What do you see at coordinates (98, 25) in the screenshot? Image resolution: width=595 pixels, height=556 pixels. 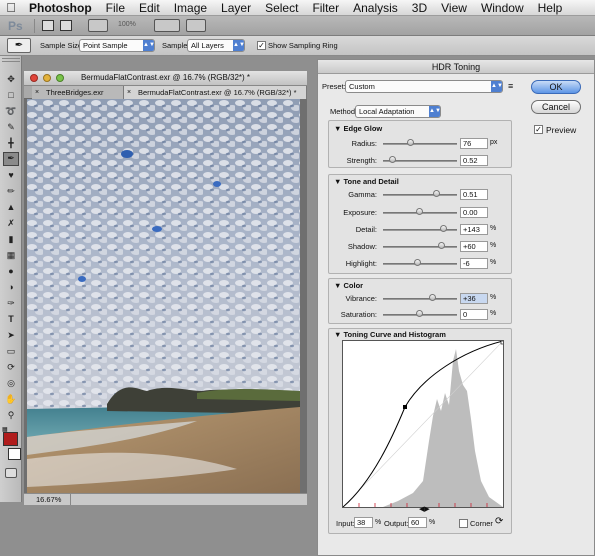 I see `view-extras-icon` at bounding box center [98, 25].